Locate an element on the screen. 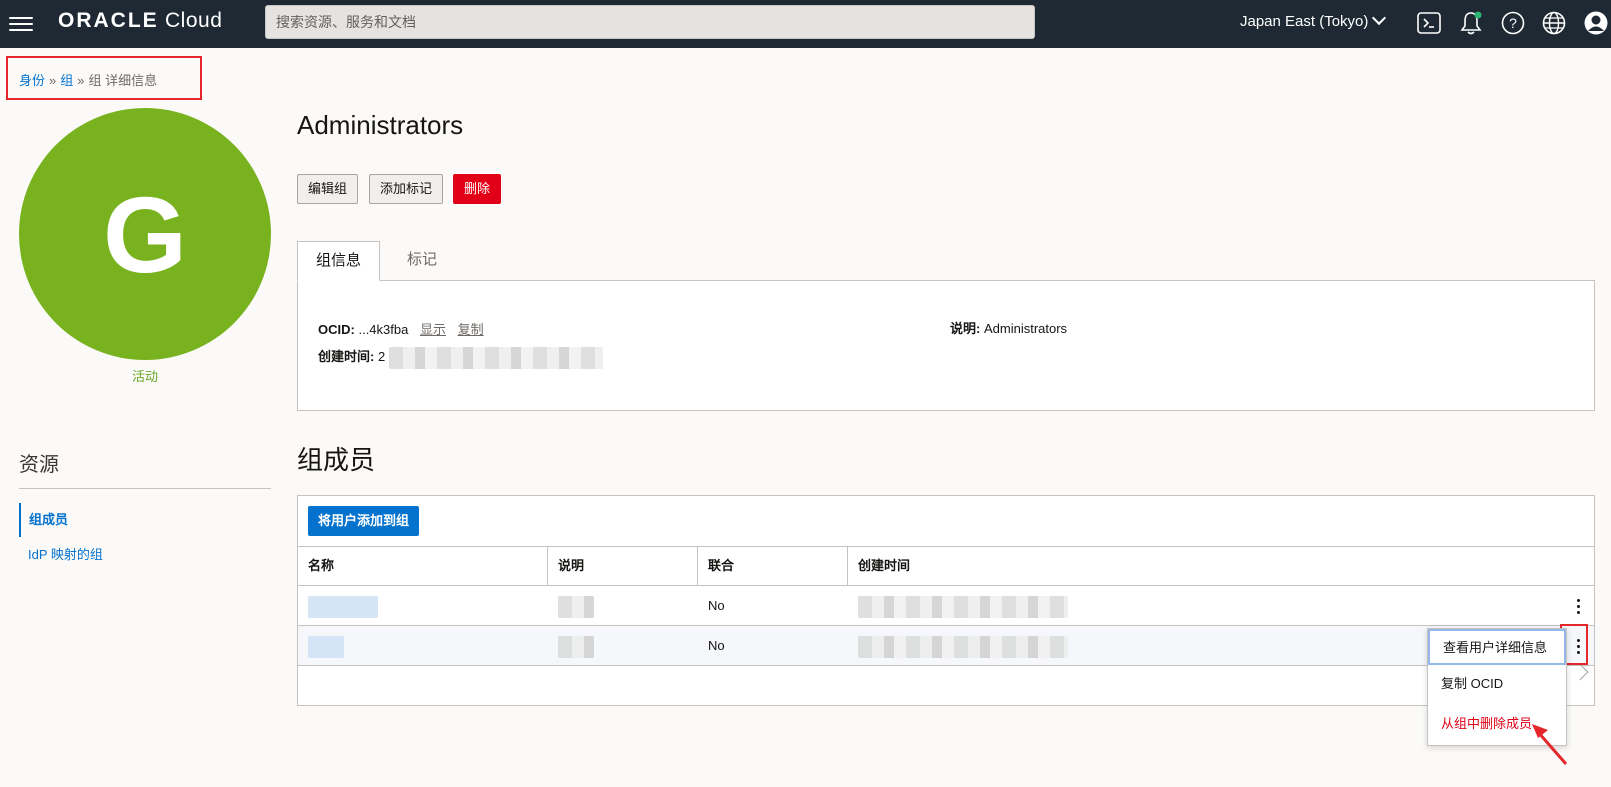 The image size is (1611, 787). description-value: Administrators is located at coordinates (1025, 328).